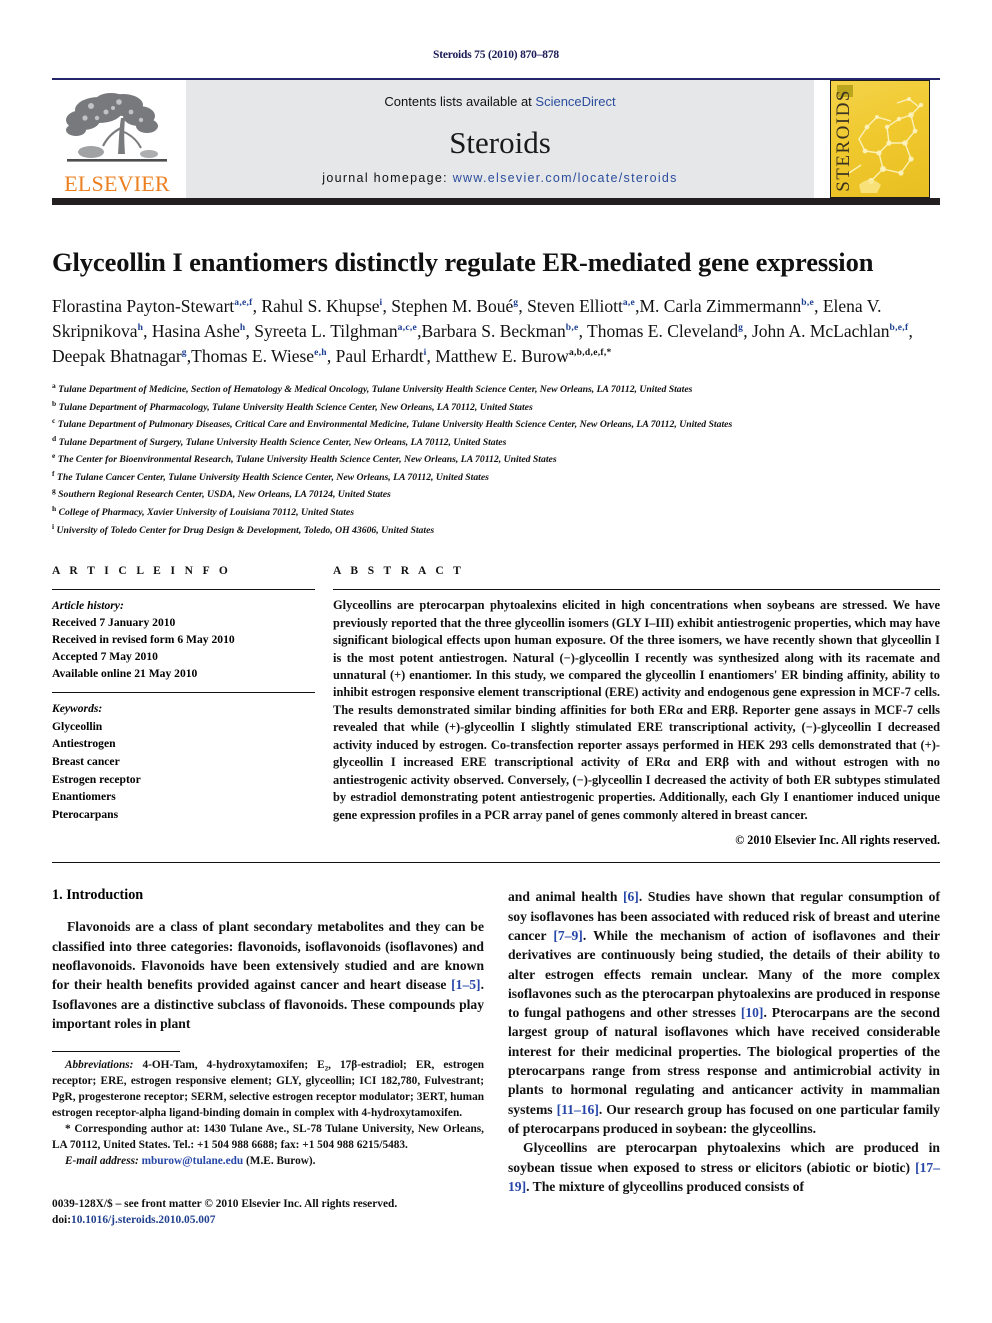  What do you see at coordinates (575, 101) in the screenshot?
I see `sciencedirect-link: ScienceDirect` at bounding box center [575, 101].